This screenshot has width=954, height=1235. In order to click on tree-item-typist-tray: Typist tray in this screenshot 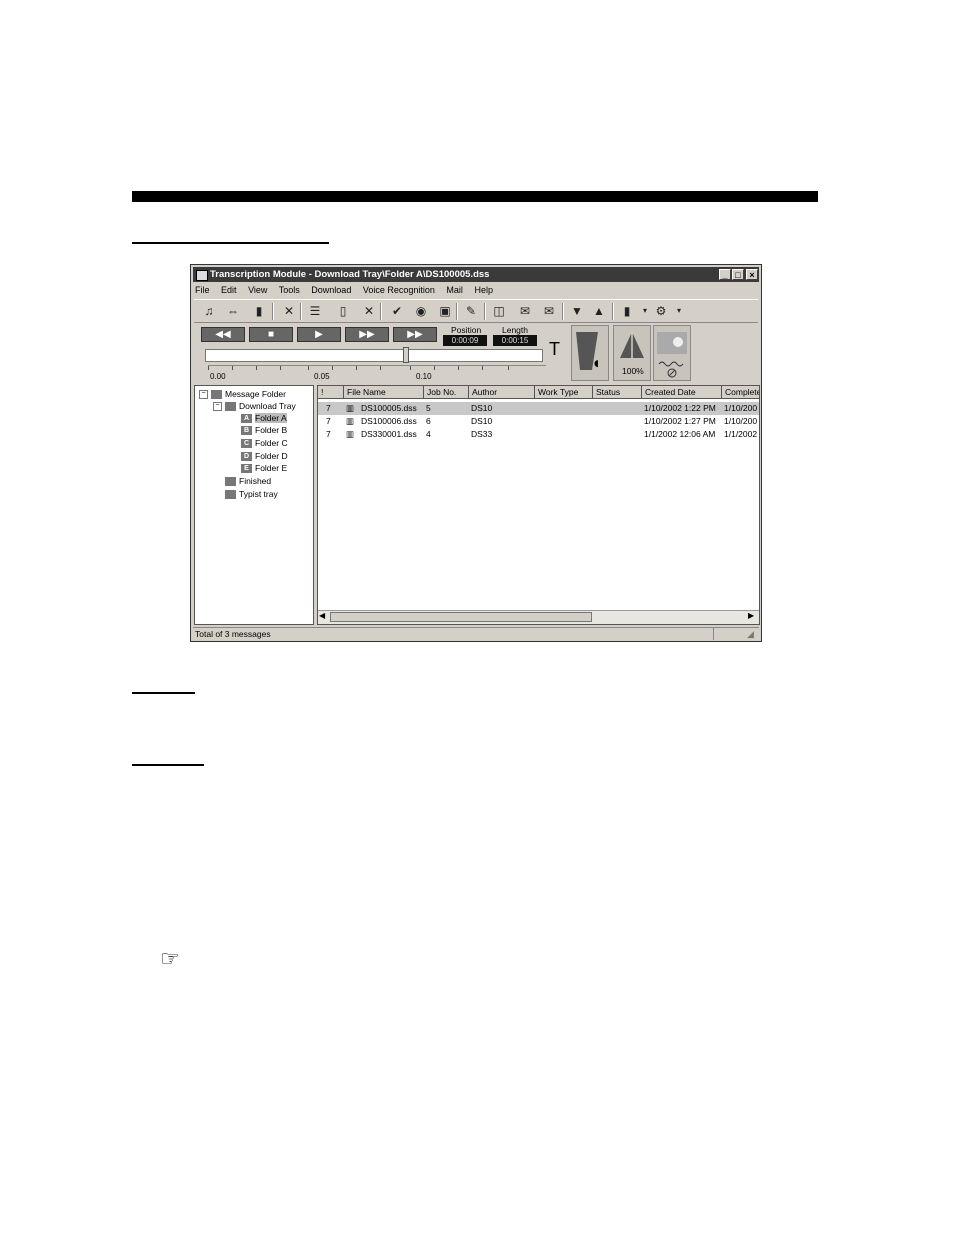, I will do `click(251, 494)`.